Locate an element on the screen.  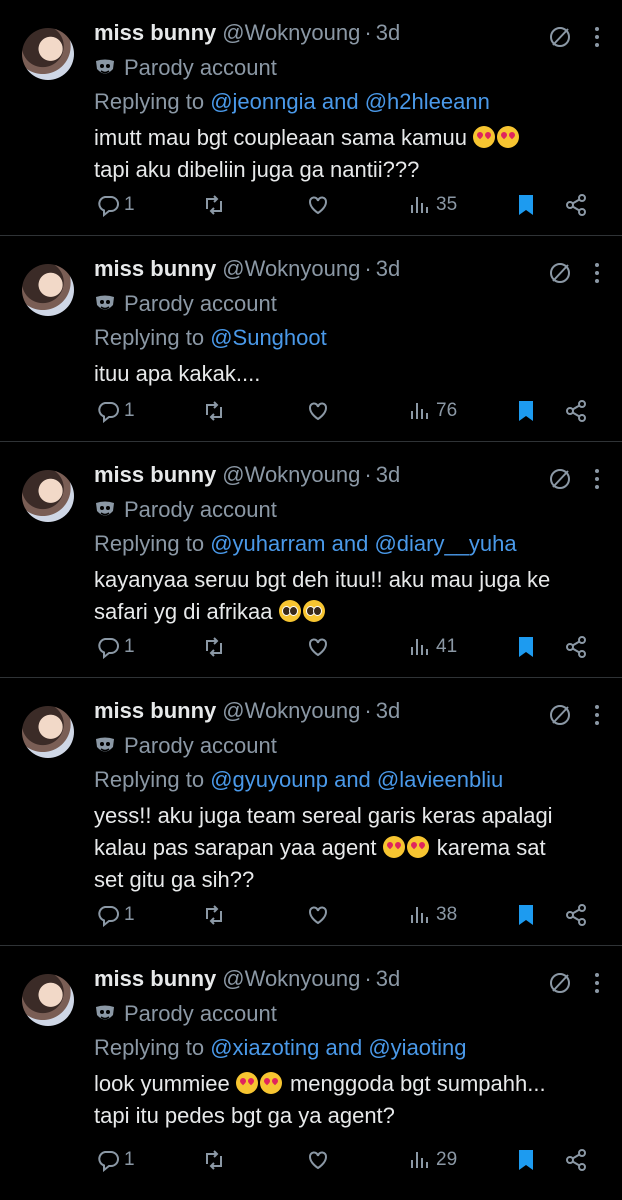
parody-mask-icon is located at coordinates (105, 66).